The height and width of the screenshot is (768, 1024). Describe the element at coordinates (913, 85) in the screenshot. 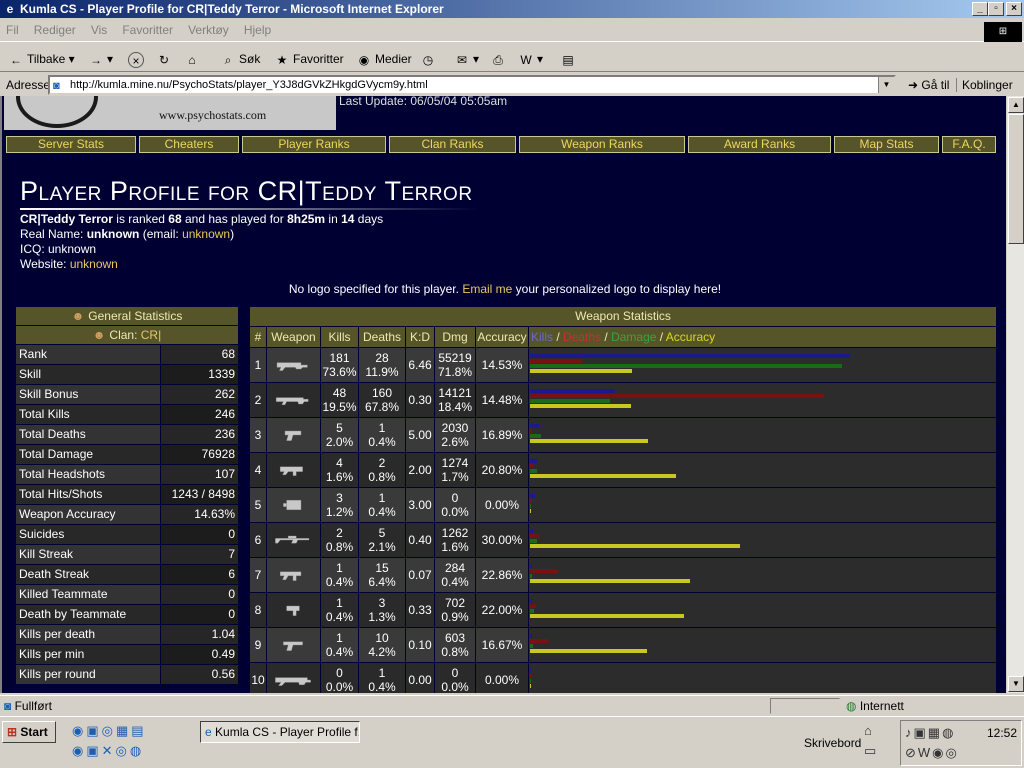

I see `go-arrow-icon: ➜` at that location.